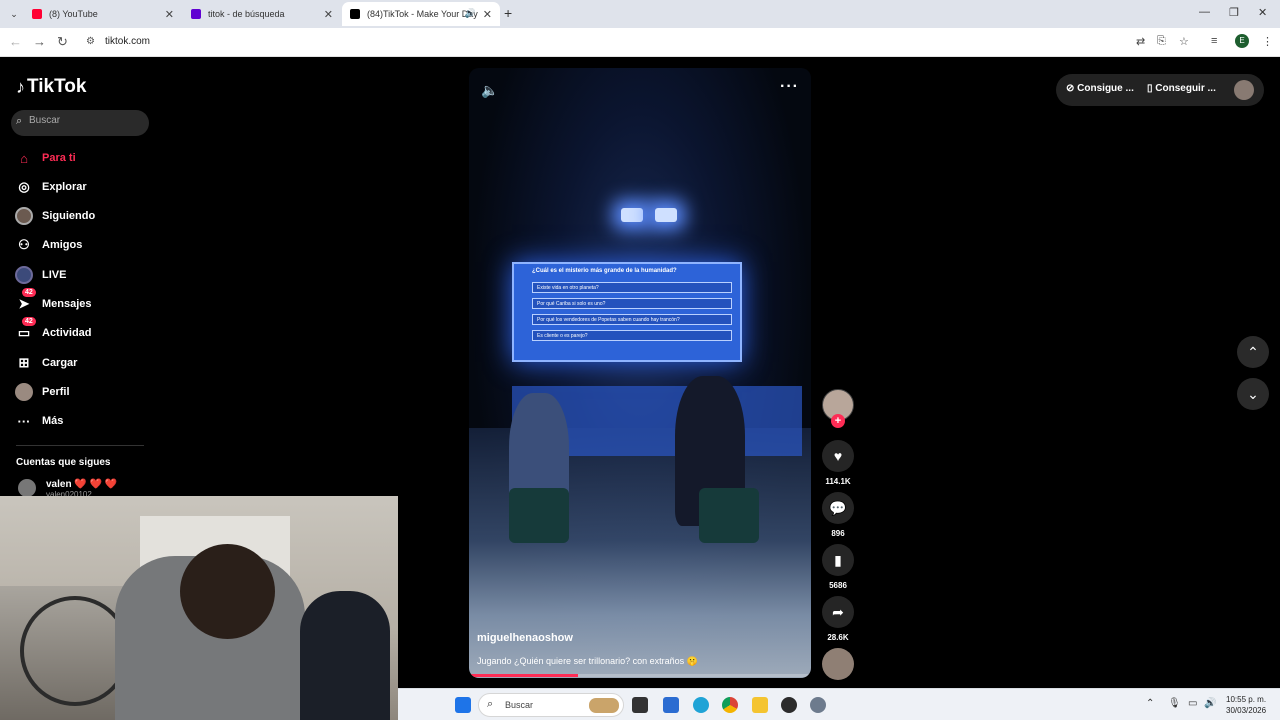 Image resolution: width=1280 pixels, height=720 pixels. What do you see at coordinates (1174, 703) in the screenshot?
I see `microphone-icon: 🎙` at bounding box center [1174, 703].